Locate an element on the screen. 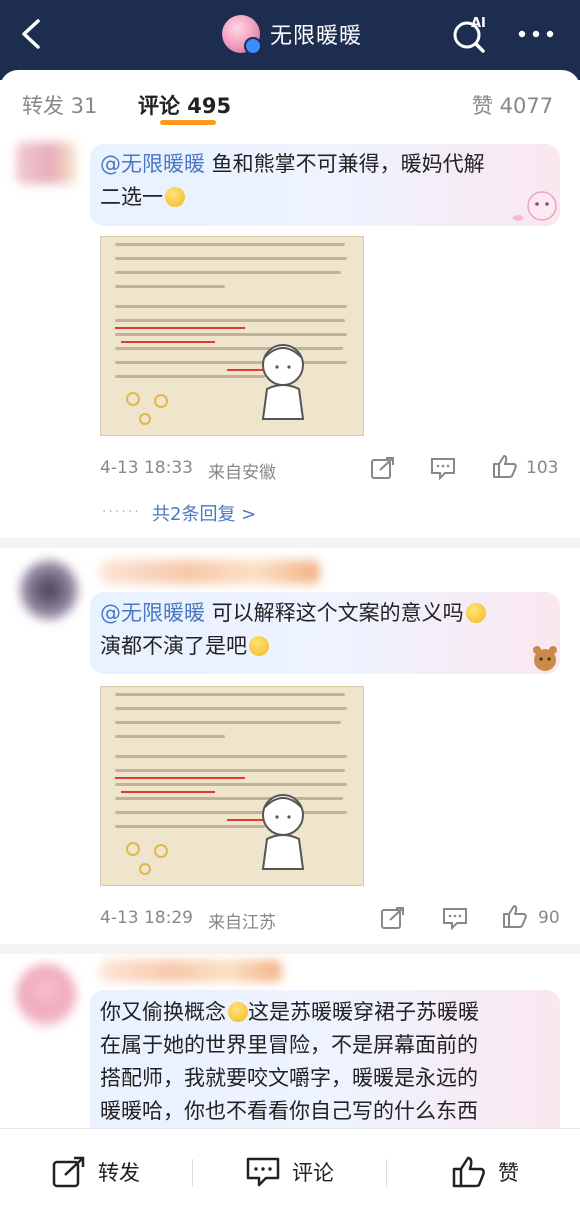  like-label: 赞 is located at coordinates (508, 1173).